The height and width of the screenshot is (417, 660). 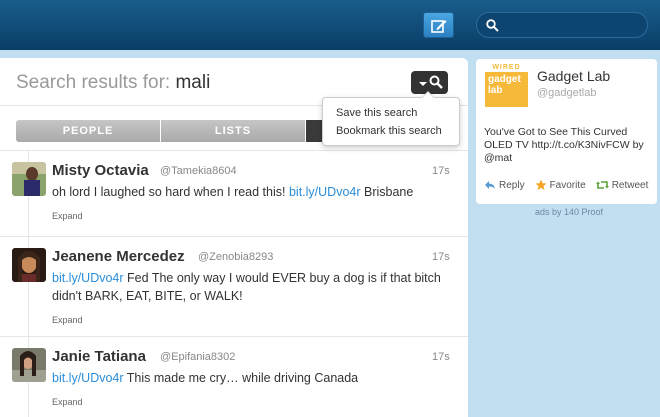 I want to click on retweet-button: Retweet, so click(x=621, y=185).